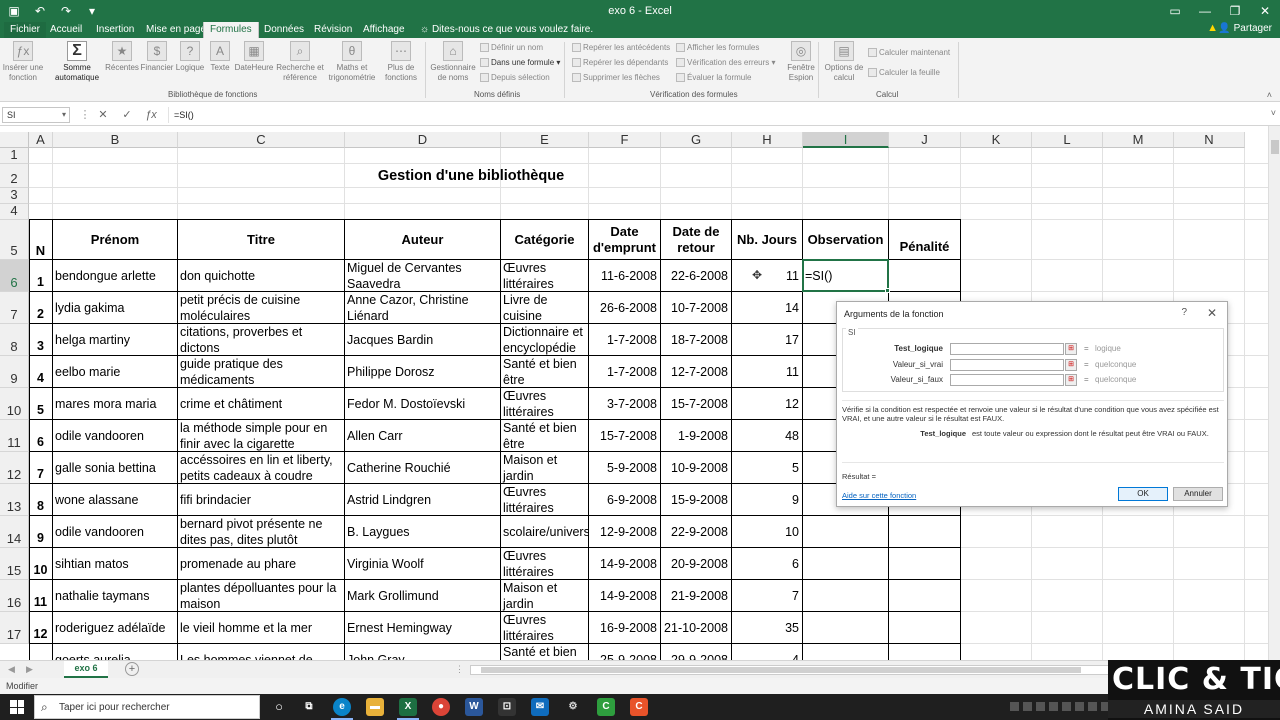 The height and width of the screenshot is (720, 1280). I want to click on cell-auteur: Allen Carr, so click(423, 436).